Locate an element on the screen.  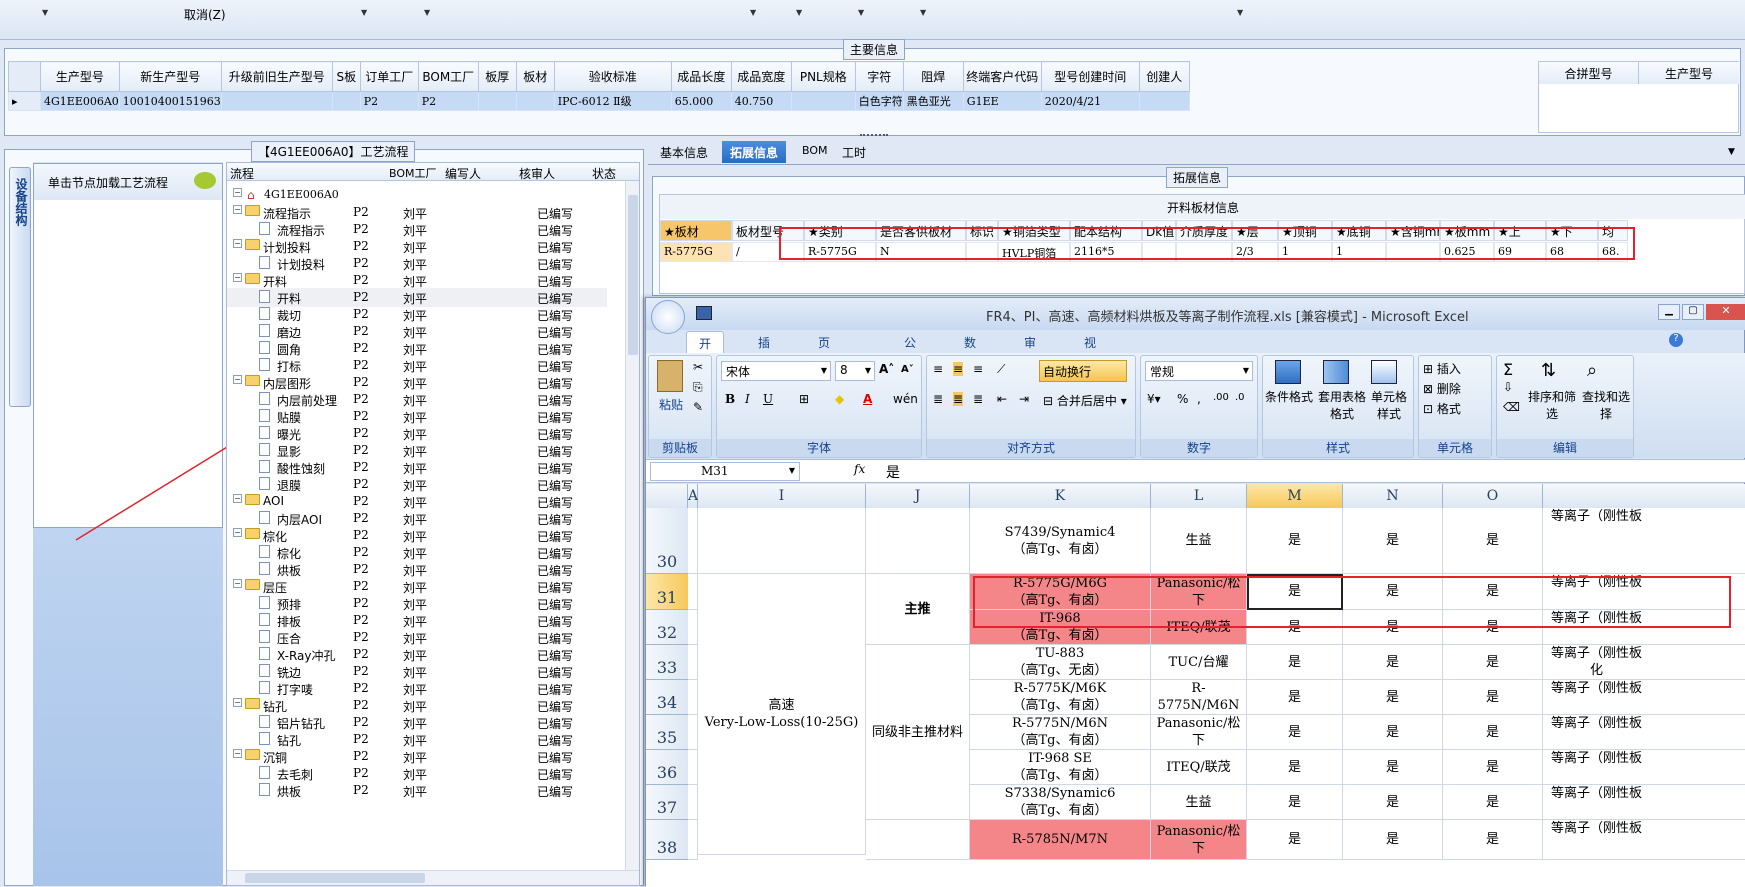
table-format-icon is located at coordinates (1336, 372).